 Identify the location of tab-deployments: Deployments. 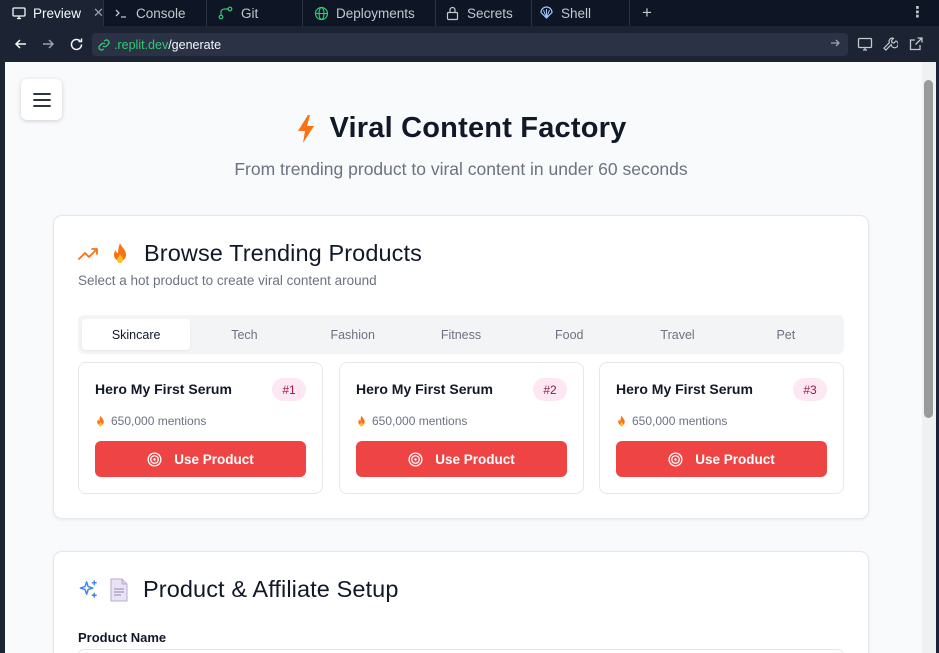
(369, 13).